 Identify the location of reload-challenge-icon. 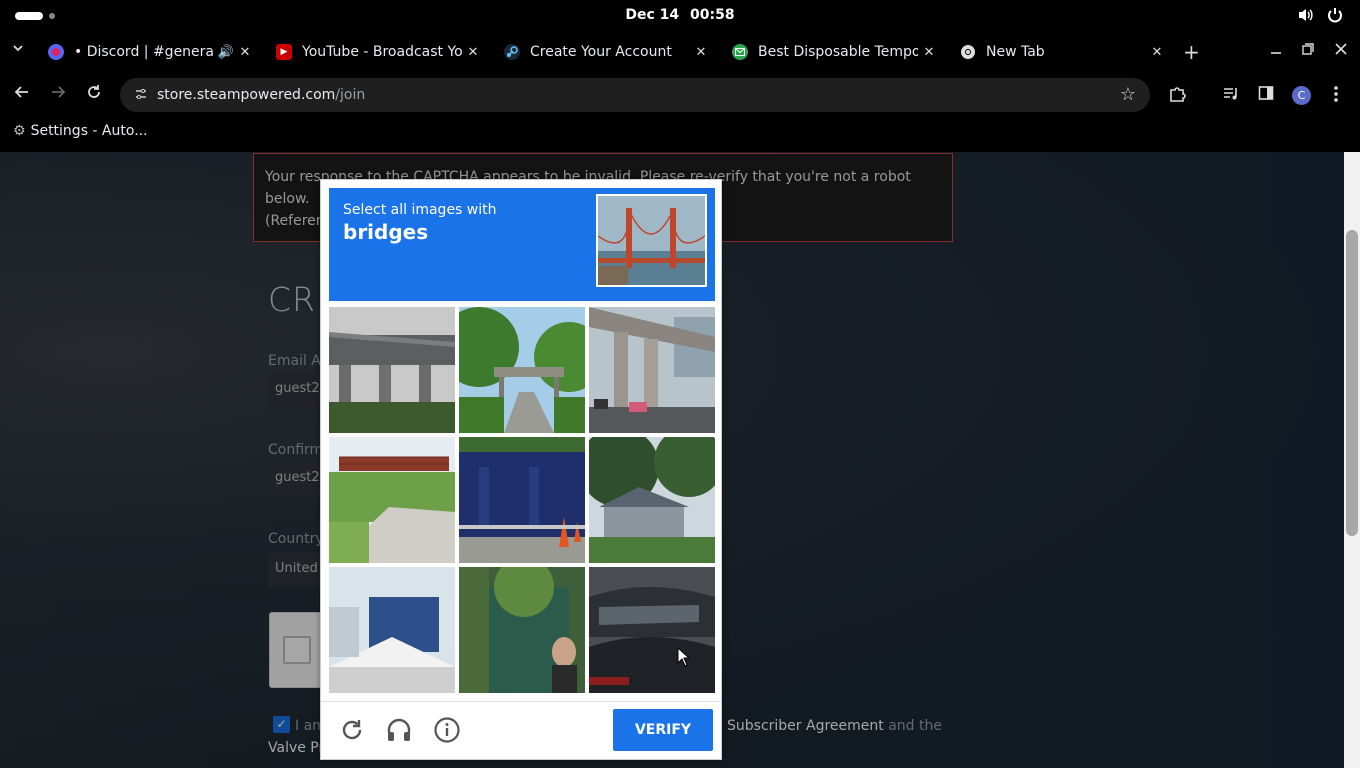
(352, 730).